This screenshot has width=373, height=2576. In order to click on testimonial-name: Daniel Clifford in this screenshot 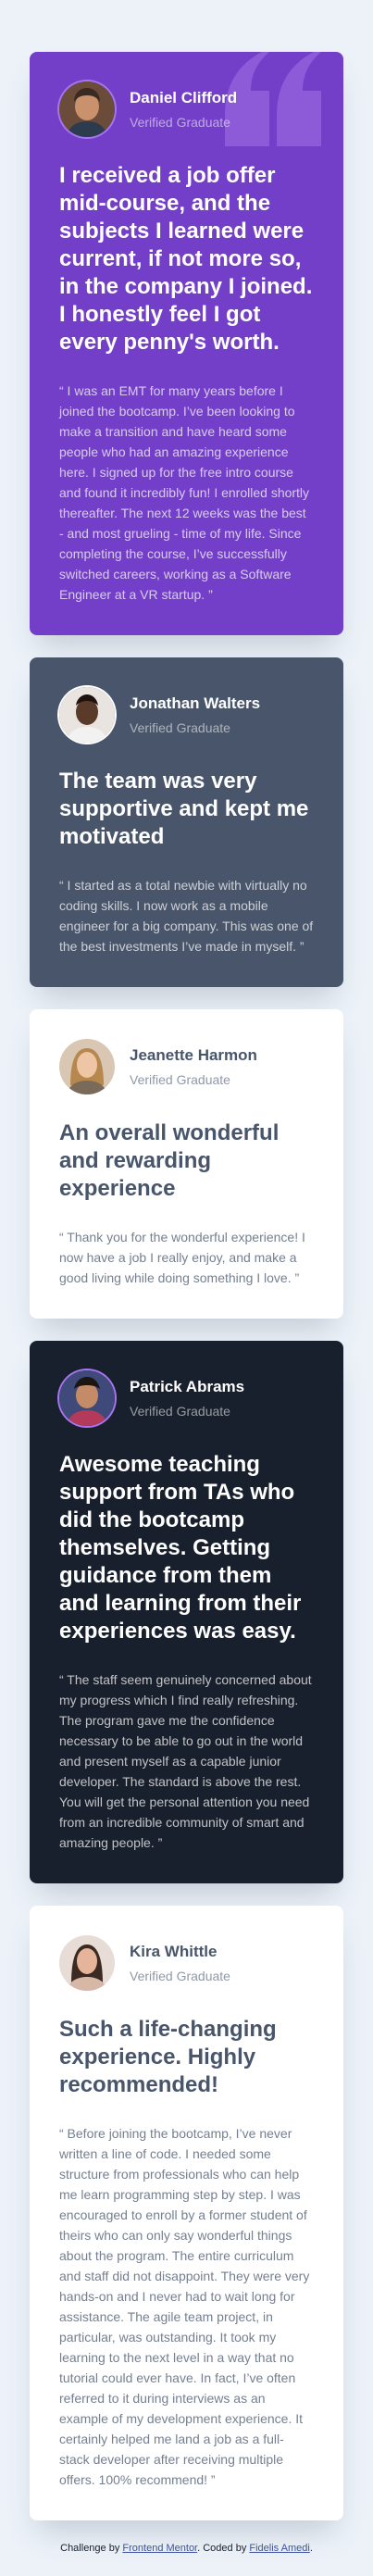, I will do `click(184, 97)`.